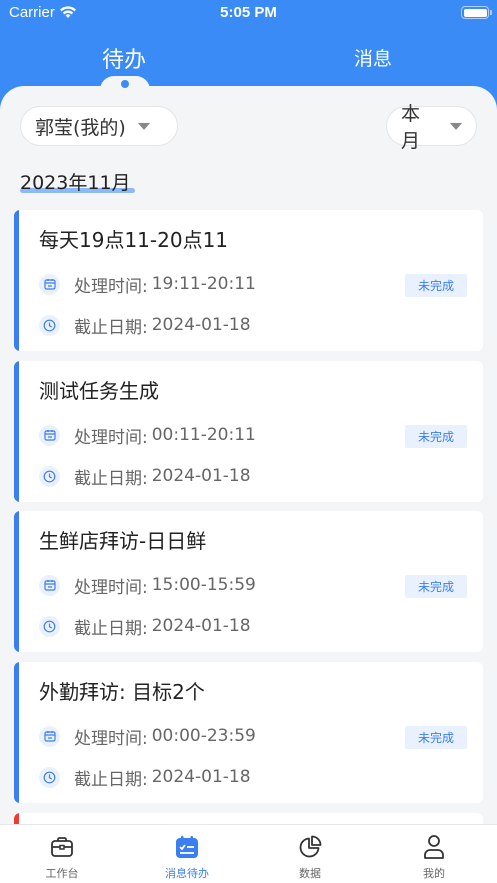 This screenshot has height=883, width=497. Describe the element at coordinates (203, 585) in the screenshot. I see `process-time-value: 15:00-15:59` at that location.